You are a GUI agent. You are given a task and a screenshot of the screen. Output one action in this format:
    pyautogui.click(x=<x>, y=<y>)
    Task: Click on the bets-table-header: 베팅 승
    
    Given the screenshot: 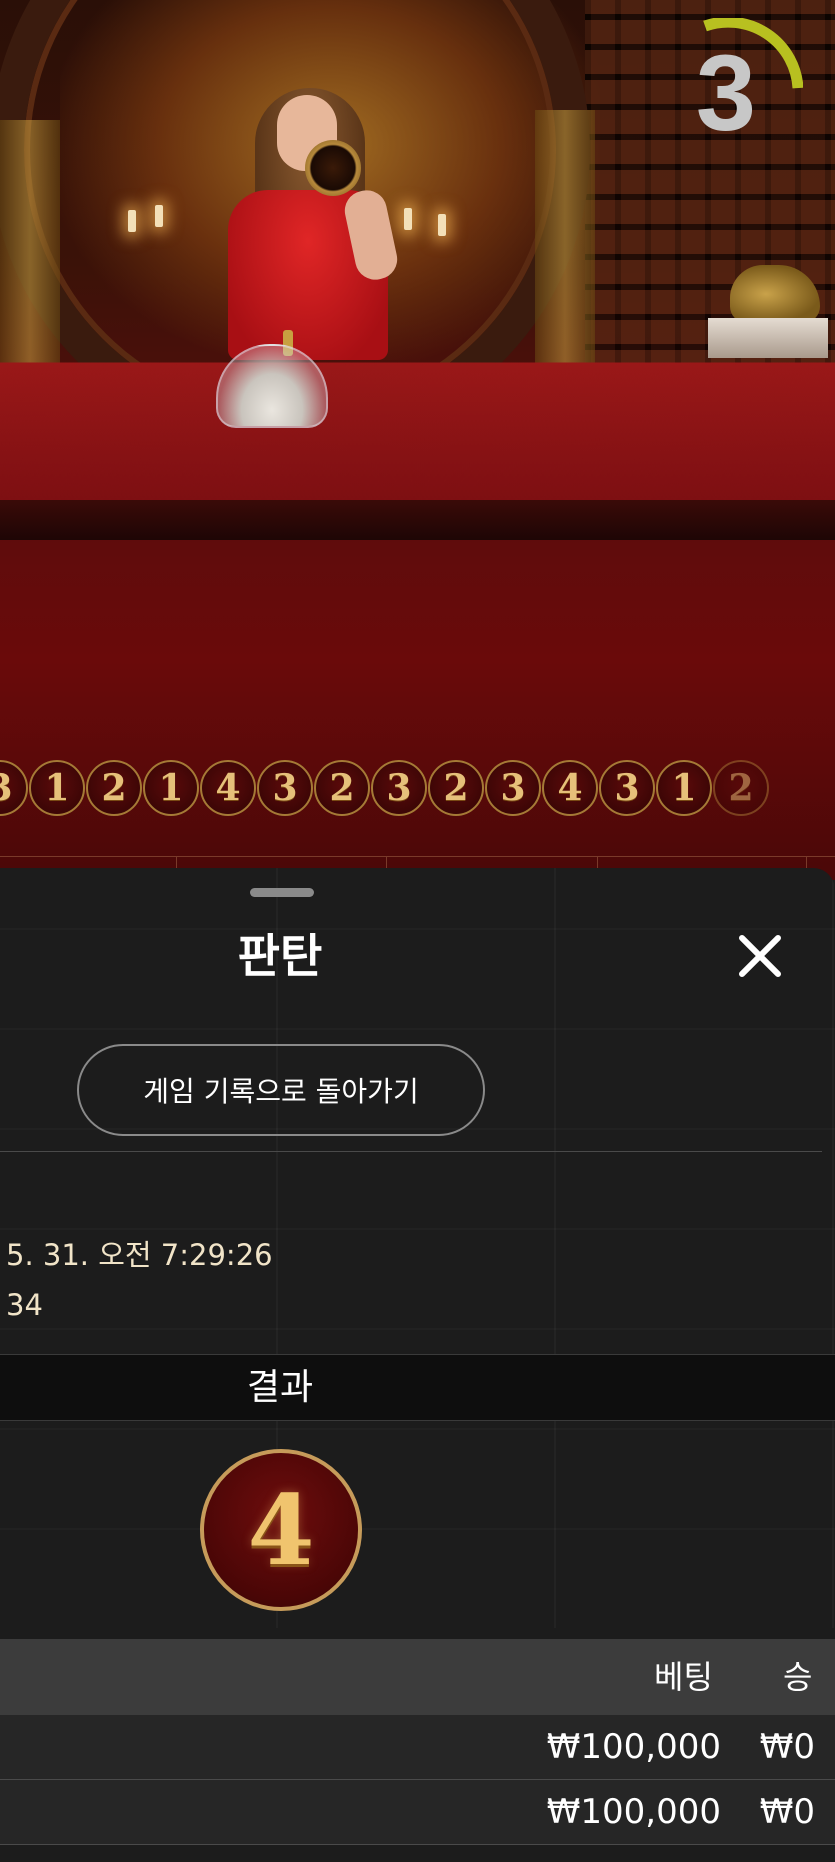 What is the action you would take?
    pyautogui.click(x=417, y=1677)
    